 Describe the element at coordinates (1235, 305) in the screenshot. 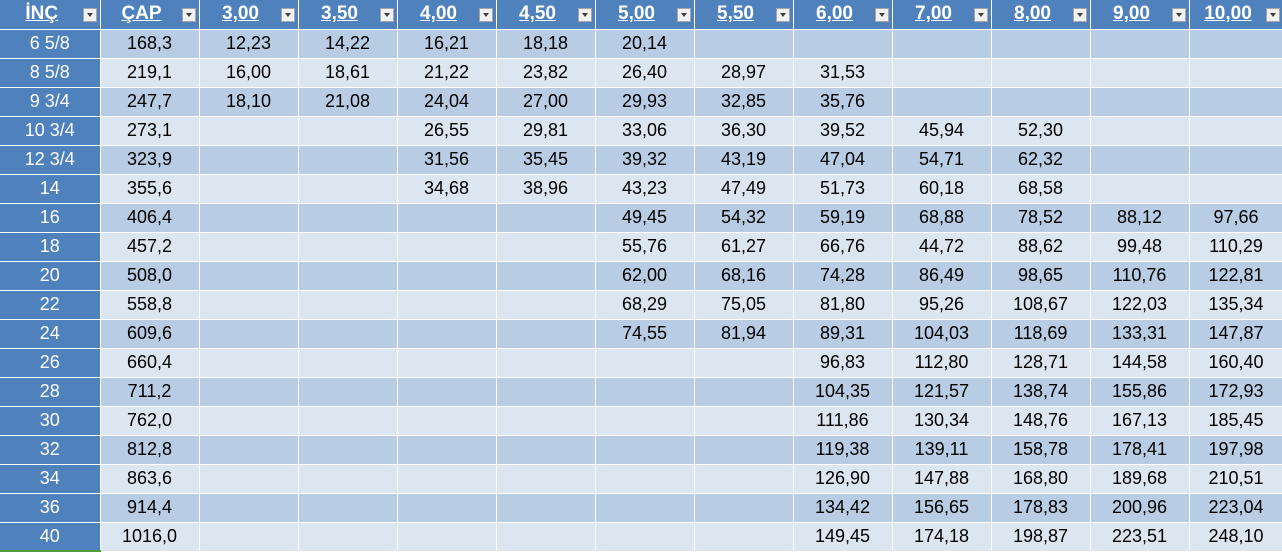

I see `table-cell: 135,34` at that location.